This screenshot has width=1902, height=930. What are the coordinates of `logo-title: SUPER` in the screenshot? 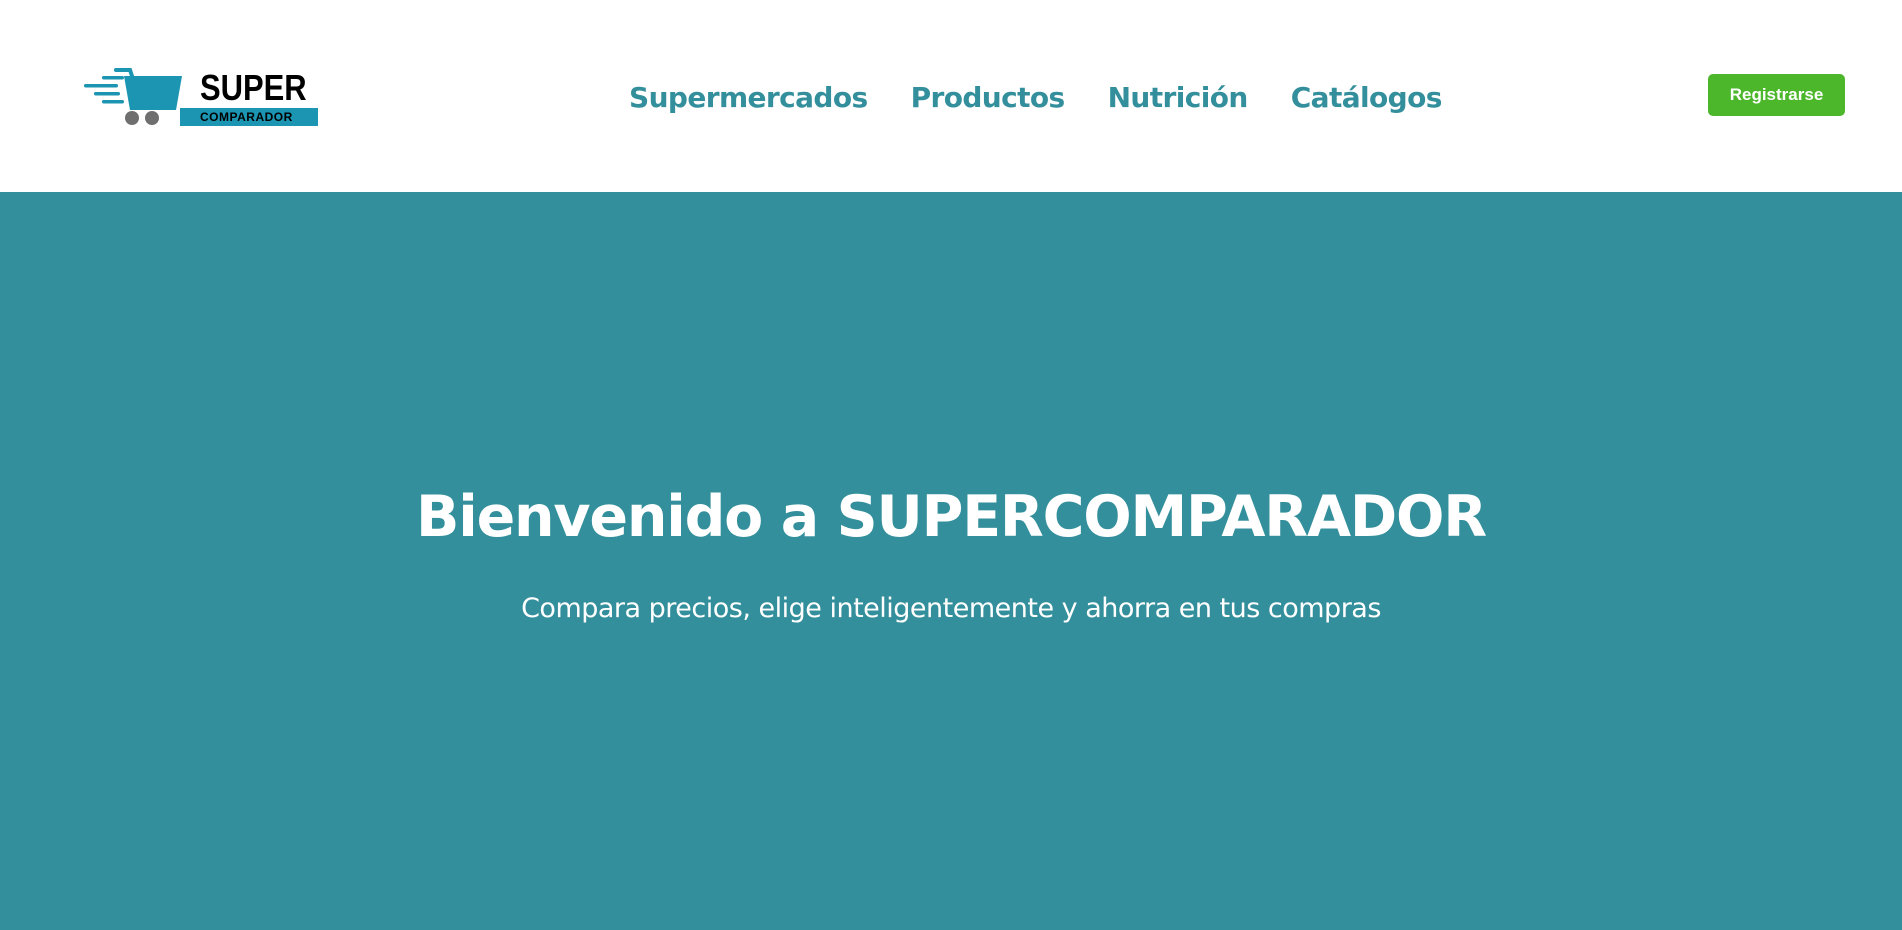 It's located at (253, 87).